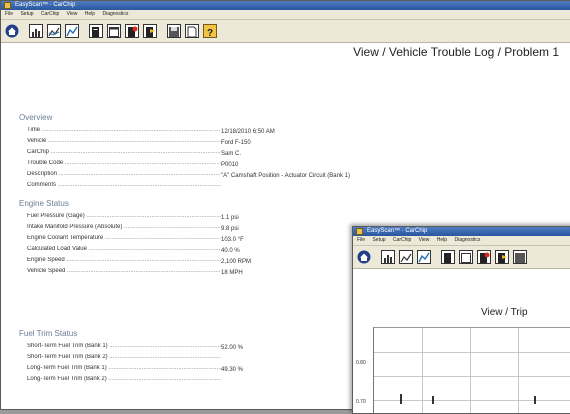  Describe the element at coordinates (236, 262) in the screenshot. I see `row-value: 2,100 RPM` at that location.